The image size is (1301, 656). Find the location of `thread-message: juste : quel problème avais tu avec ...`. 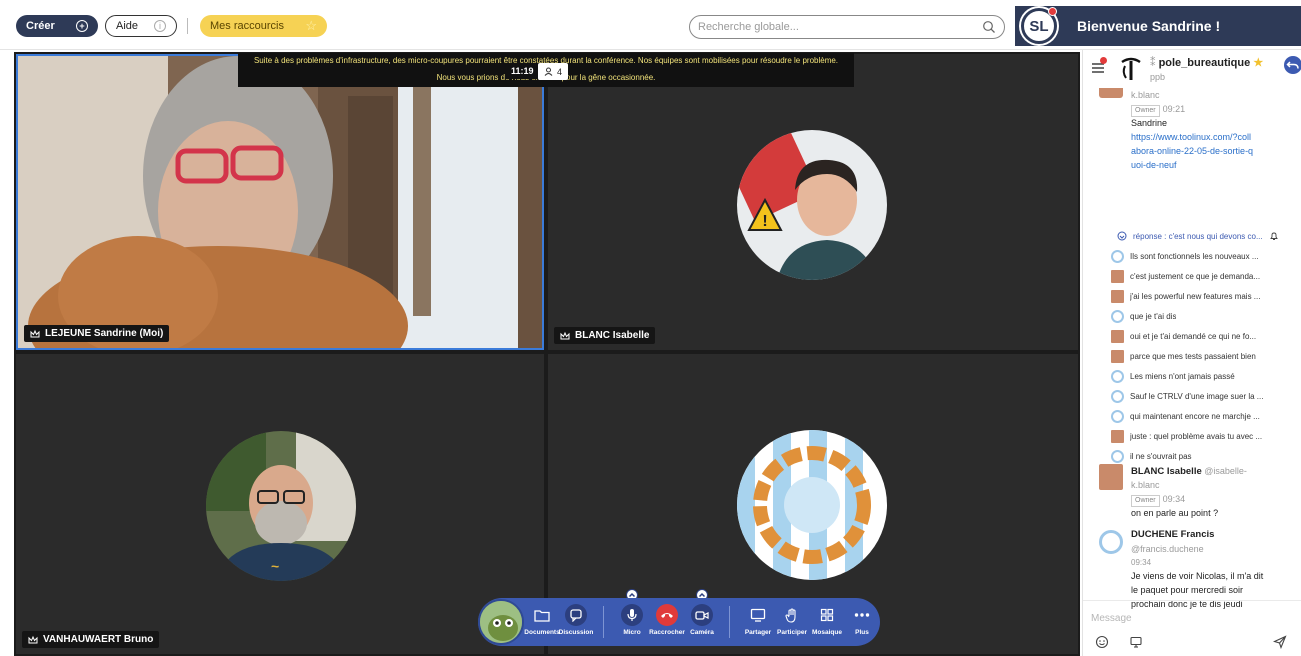

thread-message: juste : quel problème avais tu avec ... is located at coordinates (1203, 436).